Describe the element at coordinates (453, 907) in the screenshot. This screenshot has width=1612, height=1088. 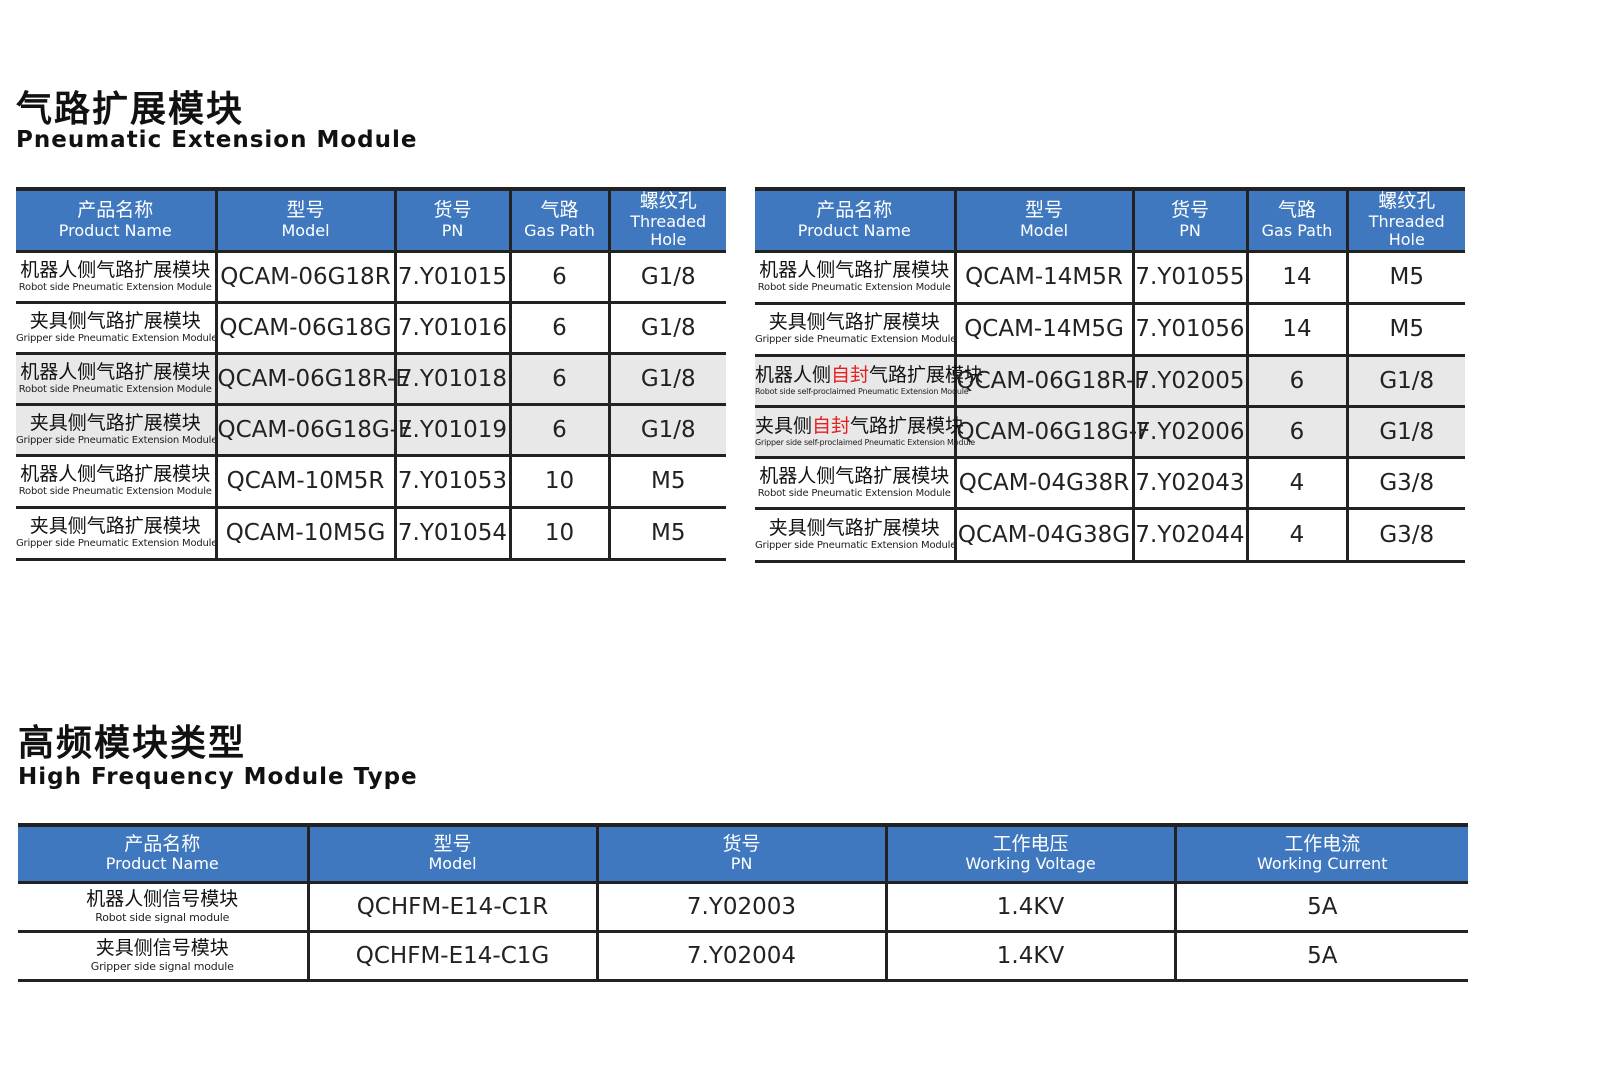
I see `model-cell: QCHFM-E14-C1R` at that location.